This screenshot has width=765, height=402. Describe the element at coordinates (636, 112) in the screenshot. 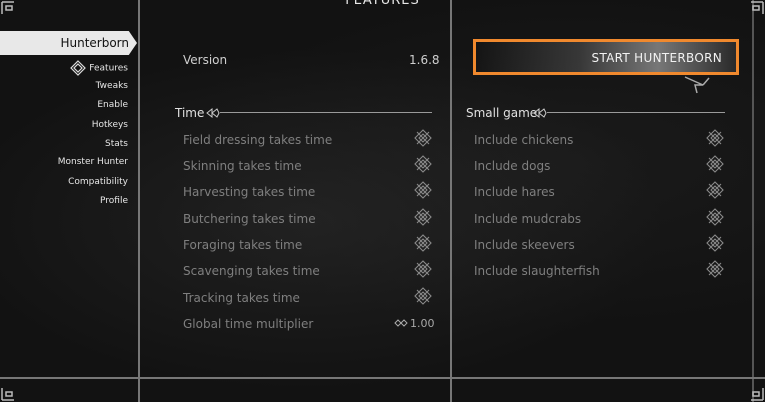

I see `small-game-section-rule` at that location.